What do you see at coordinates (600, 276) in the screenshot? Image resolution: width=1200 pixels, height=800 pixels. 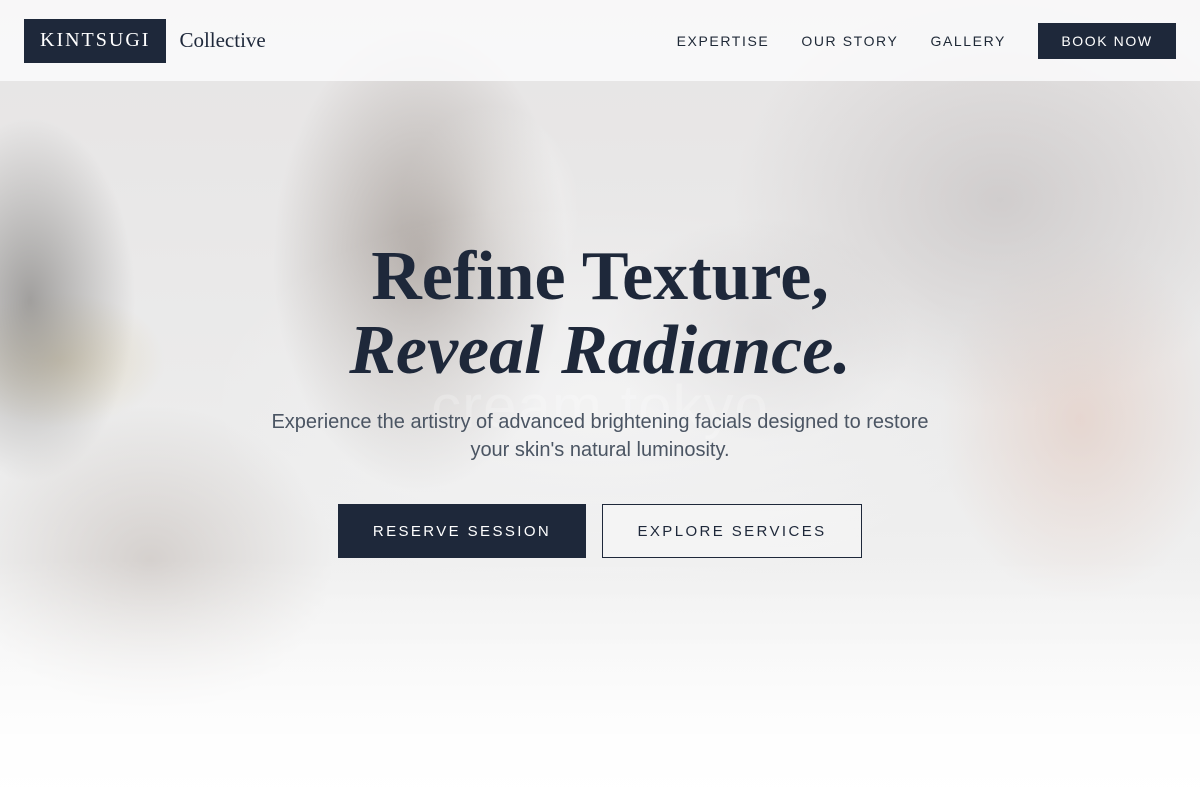 I see `headline-line-1: Refine Texture,` at bounding box center [600, 276].